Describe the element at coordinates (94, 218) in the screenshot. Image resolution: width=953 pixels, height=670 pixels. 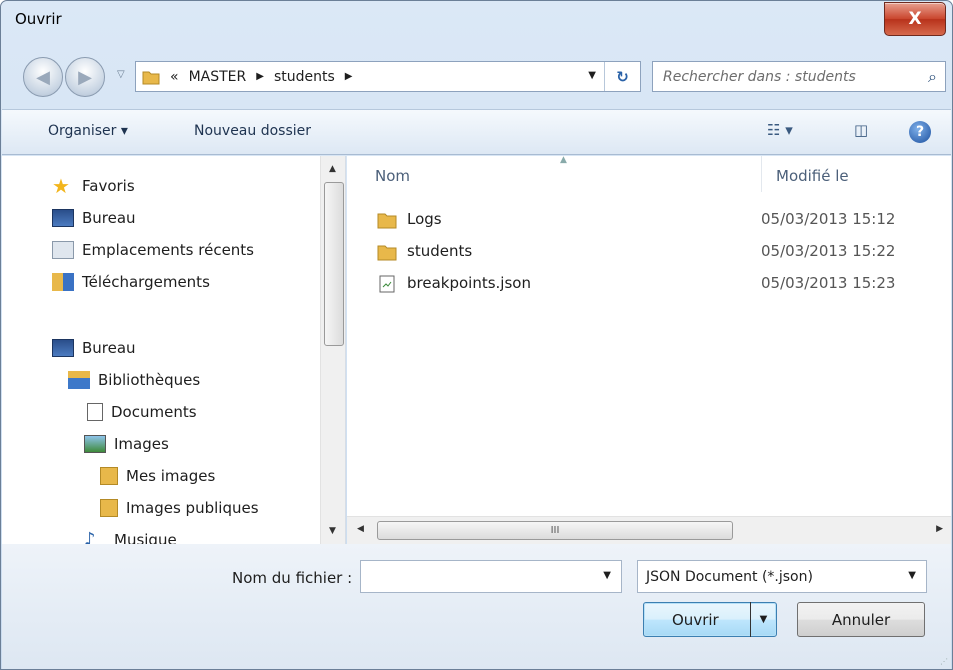
I see `sidebar-item-desktop: Bureau` at that location.